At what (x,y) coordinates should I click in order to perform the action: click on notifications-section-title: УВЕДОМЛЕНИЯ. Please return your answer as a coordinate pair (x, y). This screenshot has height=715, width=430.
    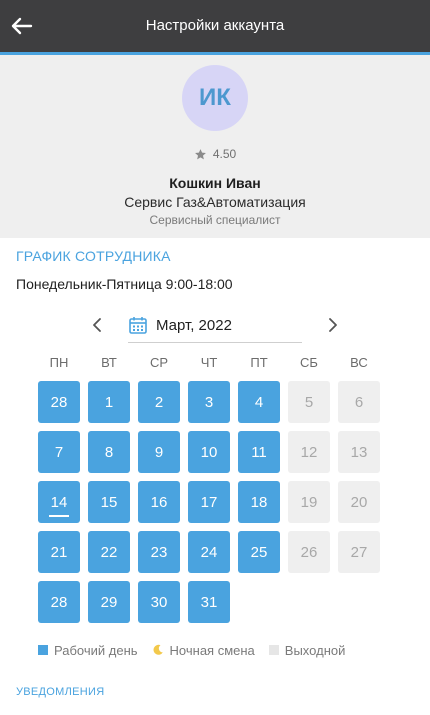
    Looking at the image, I should click on (60, 692).